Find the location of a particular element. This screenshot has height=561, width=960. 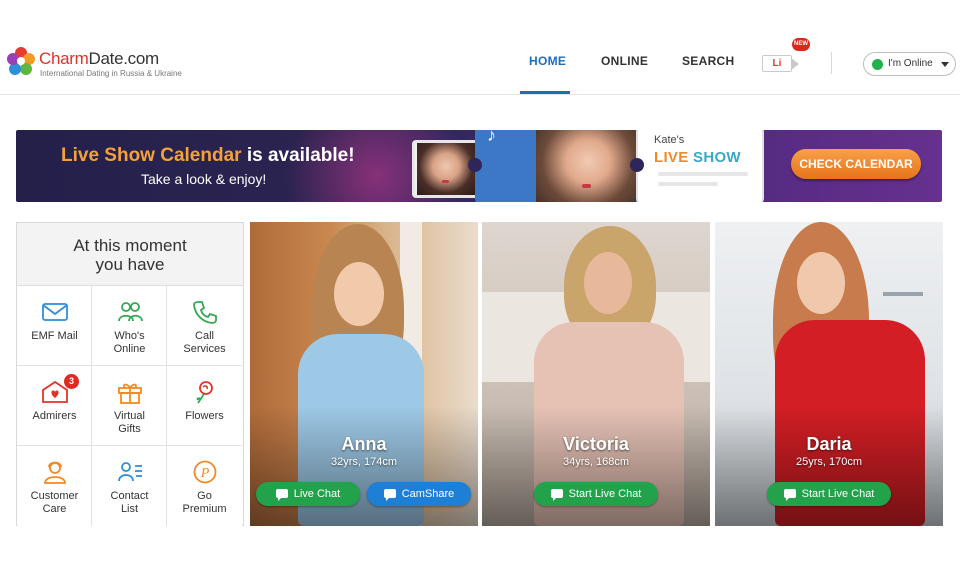

service-customer-care: Customer Care is located at coordinates (54, 486).